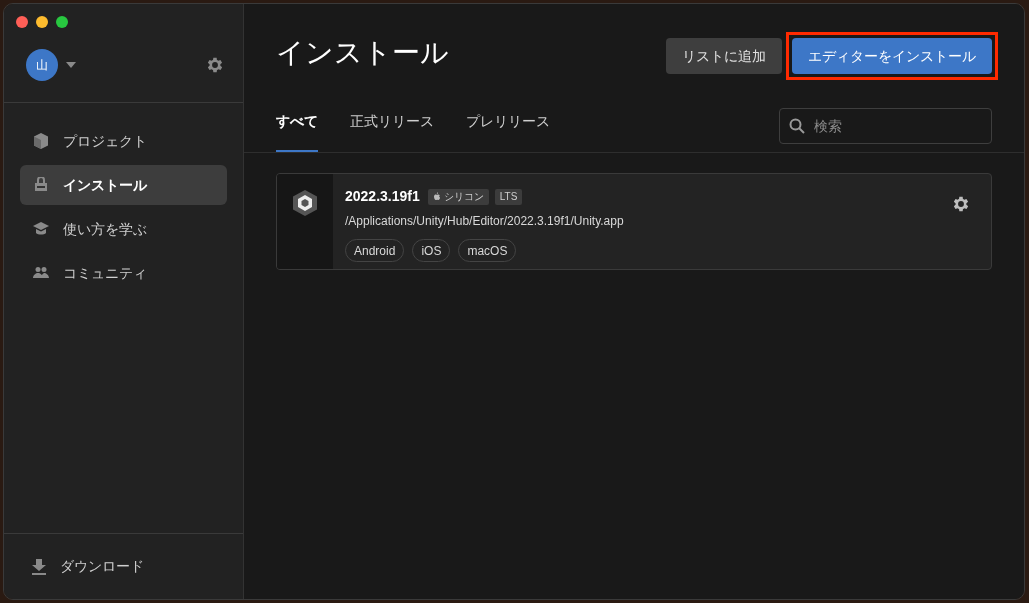 The width and height of the screenshot is (1029, 603). What do you see at coordinates (71, 65) in the screenshot?
I see `dropdown-caret-icon` at bounding box center [71, 65].